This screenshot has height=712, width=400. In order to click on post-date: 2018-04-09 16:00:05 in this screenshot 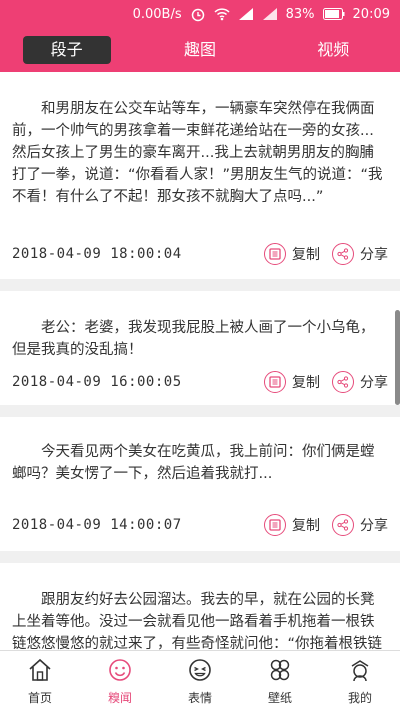, I will do `click(97, 382)`.